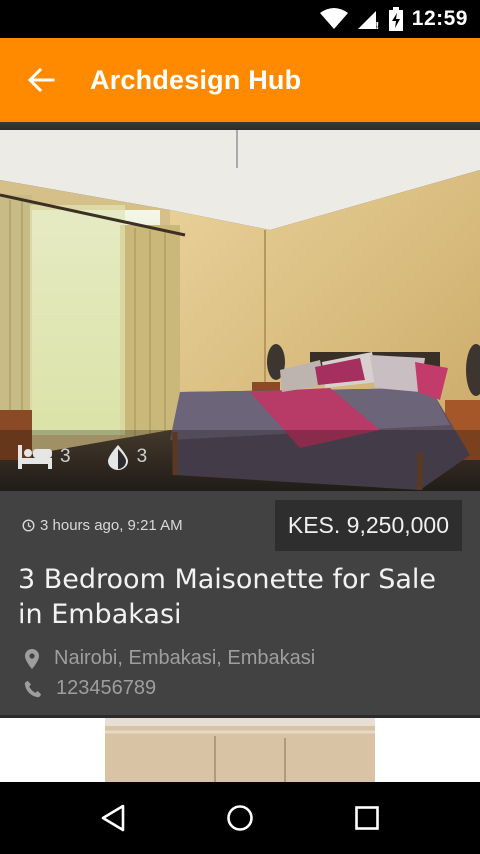 Image resolution: width=480 pixels, height=854 pixels. I want to click on next-listing-card, so click(240, 750).